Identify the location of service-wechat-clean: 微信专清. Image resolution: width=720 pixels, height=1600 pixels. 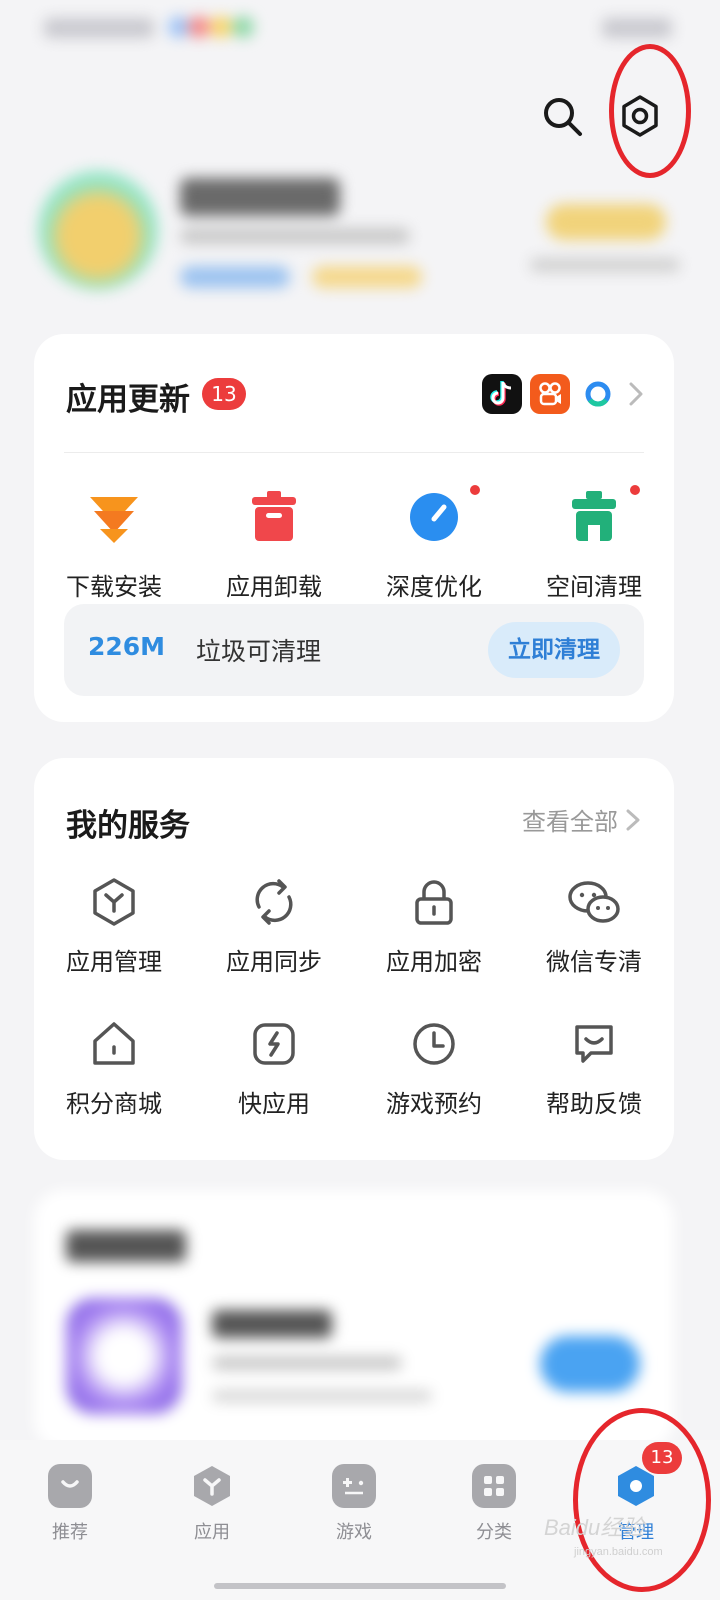
(594, 947).